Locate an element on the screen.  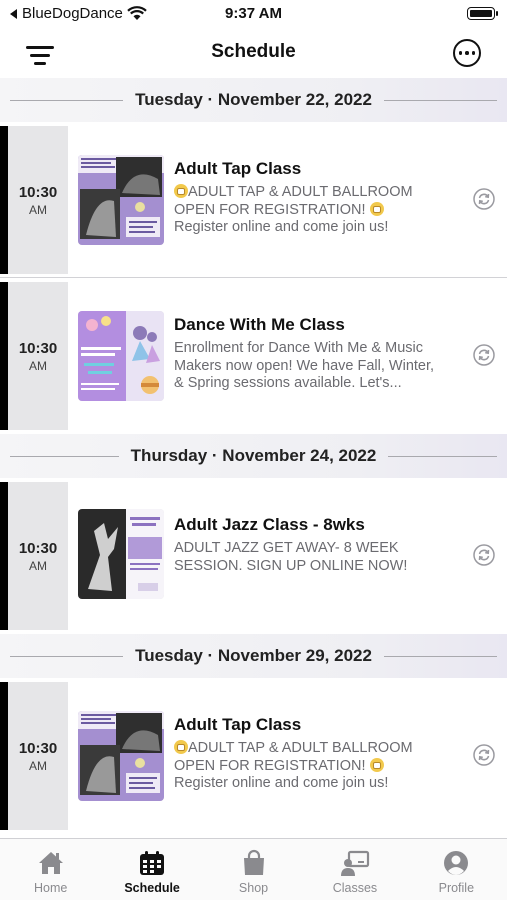
status-time: 9:37 AM is located at coordinates (253, 13).